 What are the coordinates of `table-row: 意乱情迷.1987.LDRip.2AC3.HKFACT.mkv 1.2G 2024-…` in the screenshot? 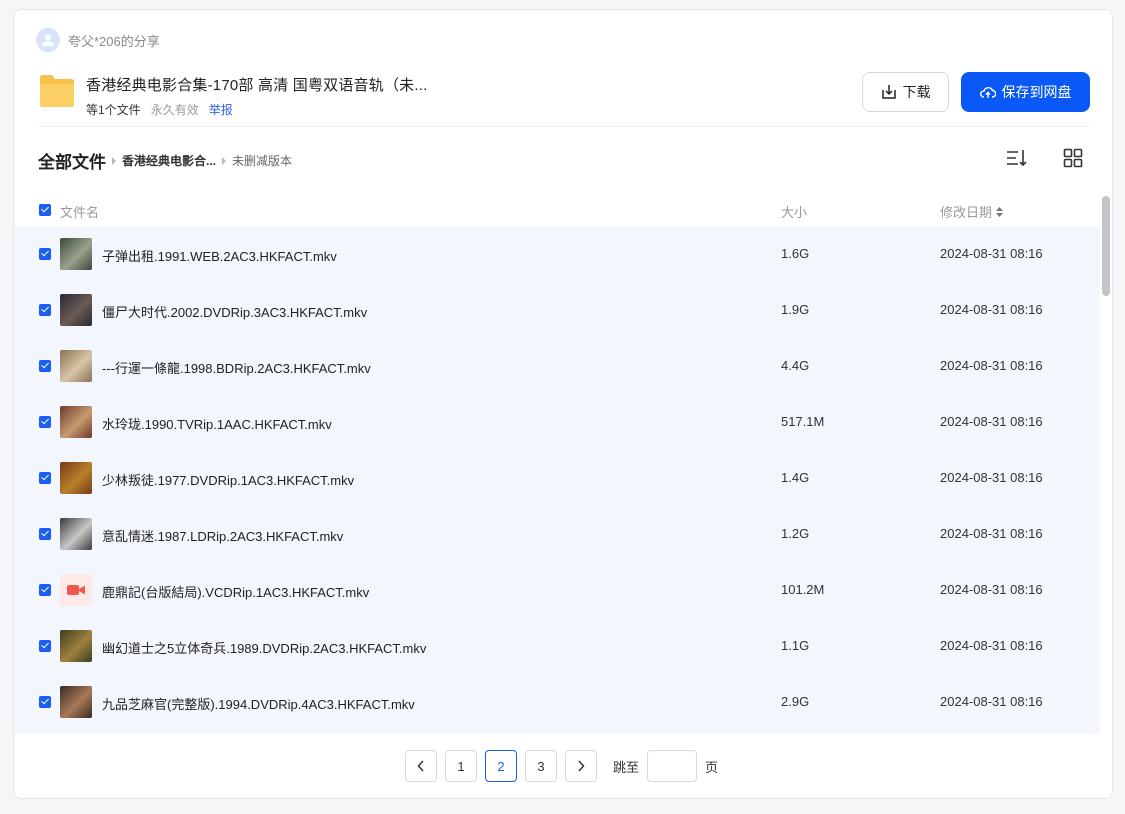 It's located at (557, 534).